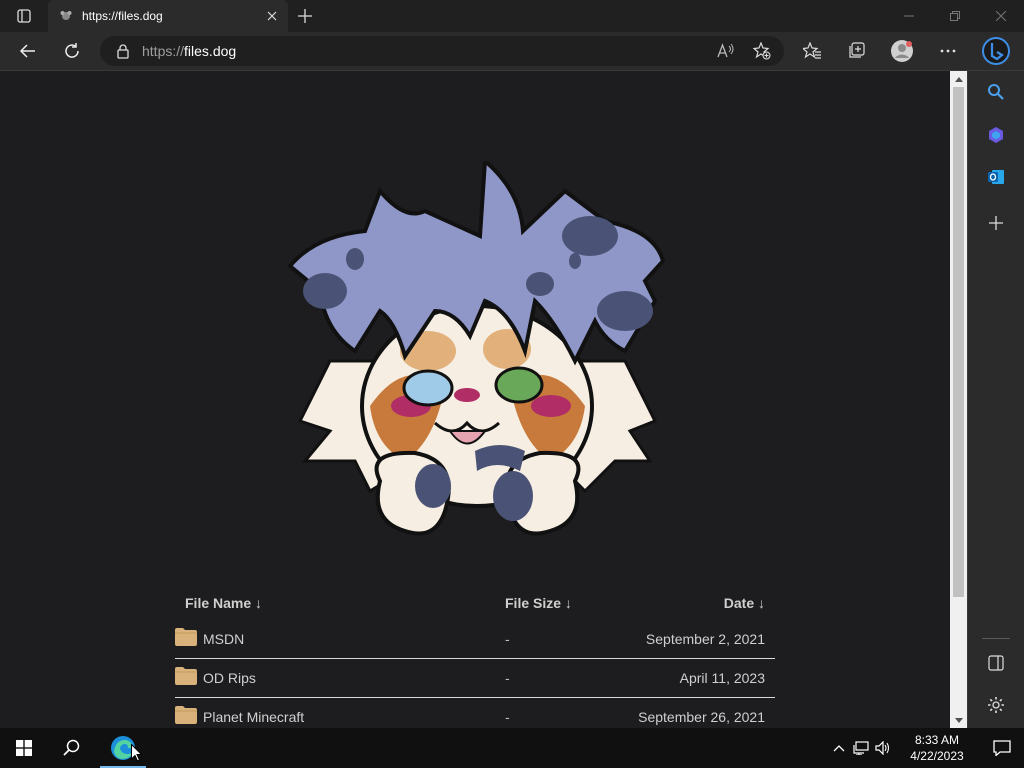  What do you see at coordinates (512, 748) in the screenshot?
I see `taskbar: 8:33 AM 4/22/2023` at bounding box center [512, 748].